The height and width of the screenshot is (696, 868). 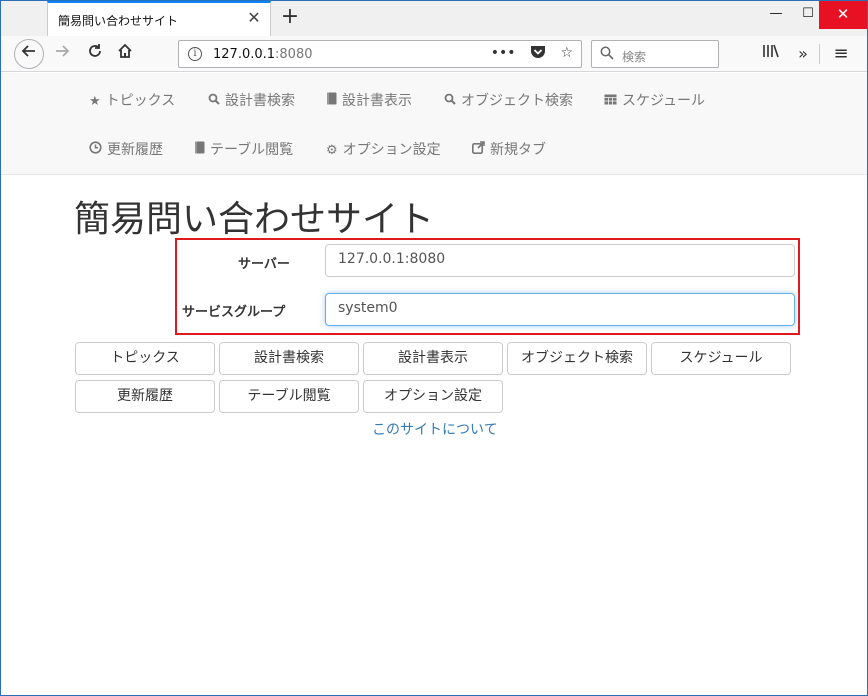 What do you see at coordinates (655, 54) in the screenshot?
I see `search-bar: 検索` at bounding box center [655, 54].